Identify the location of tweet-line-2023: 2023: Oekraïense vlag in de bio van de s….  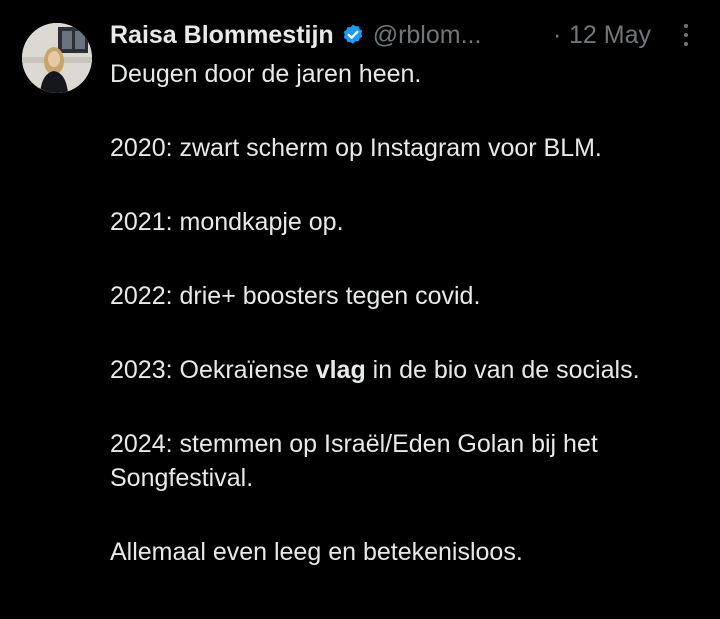
(405, 370).